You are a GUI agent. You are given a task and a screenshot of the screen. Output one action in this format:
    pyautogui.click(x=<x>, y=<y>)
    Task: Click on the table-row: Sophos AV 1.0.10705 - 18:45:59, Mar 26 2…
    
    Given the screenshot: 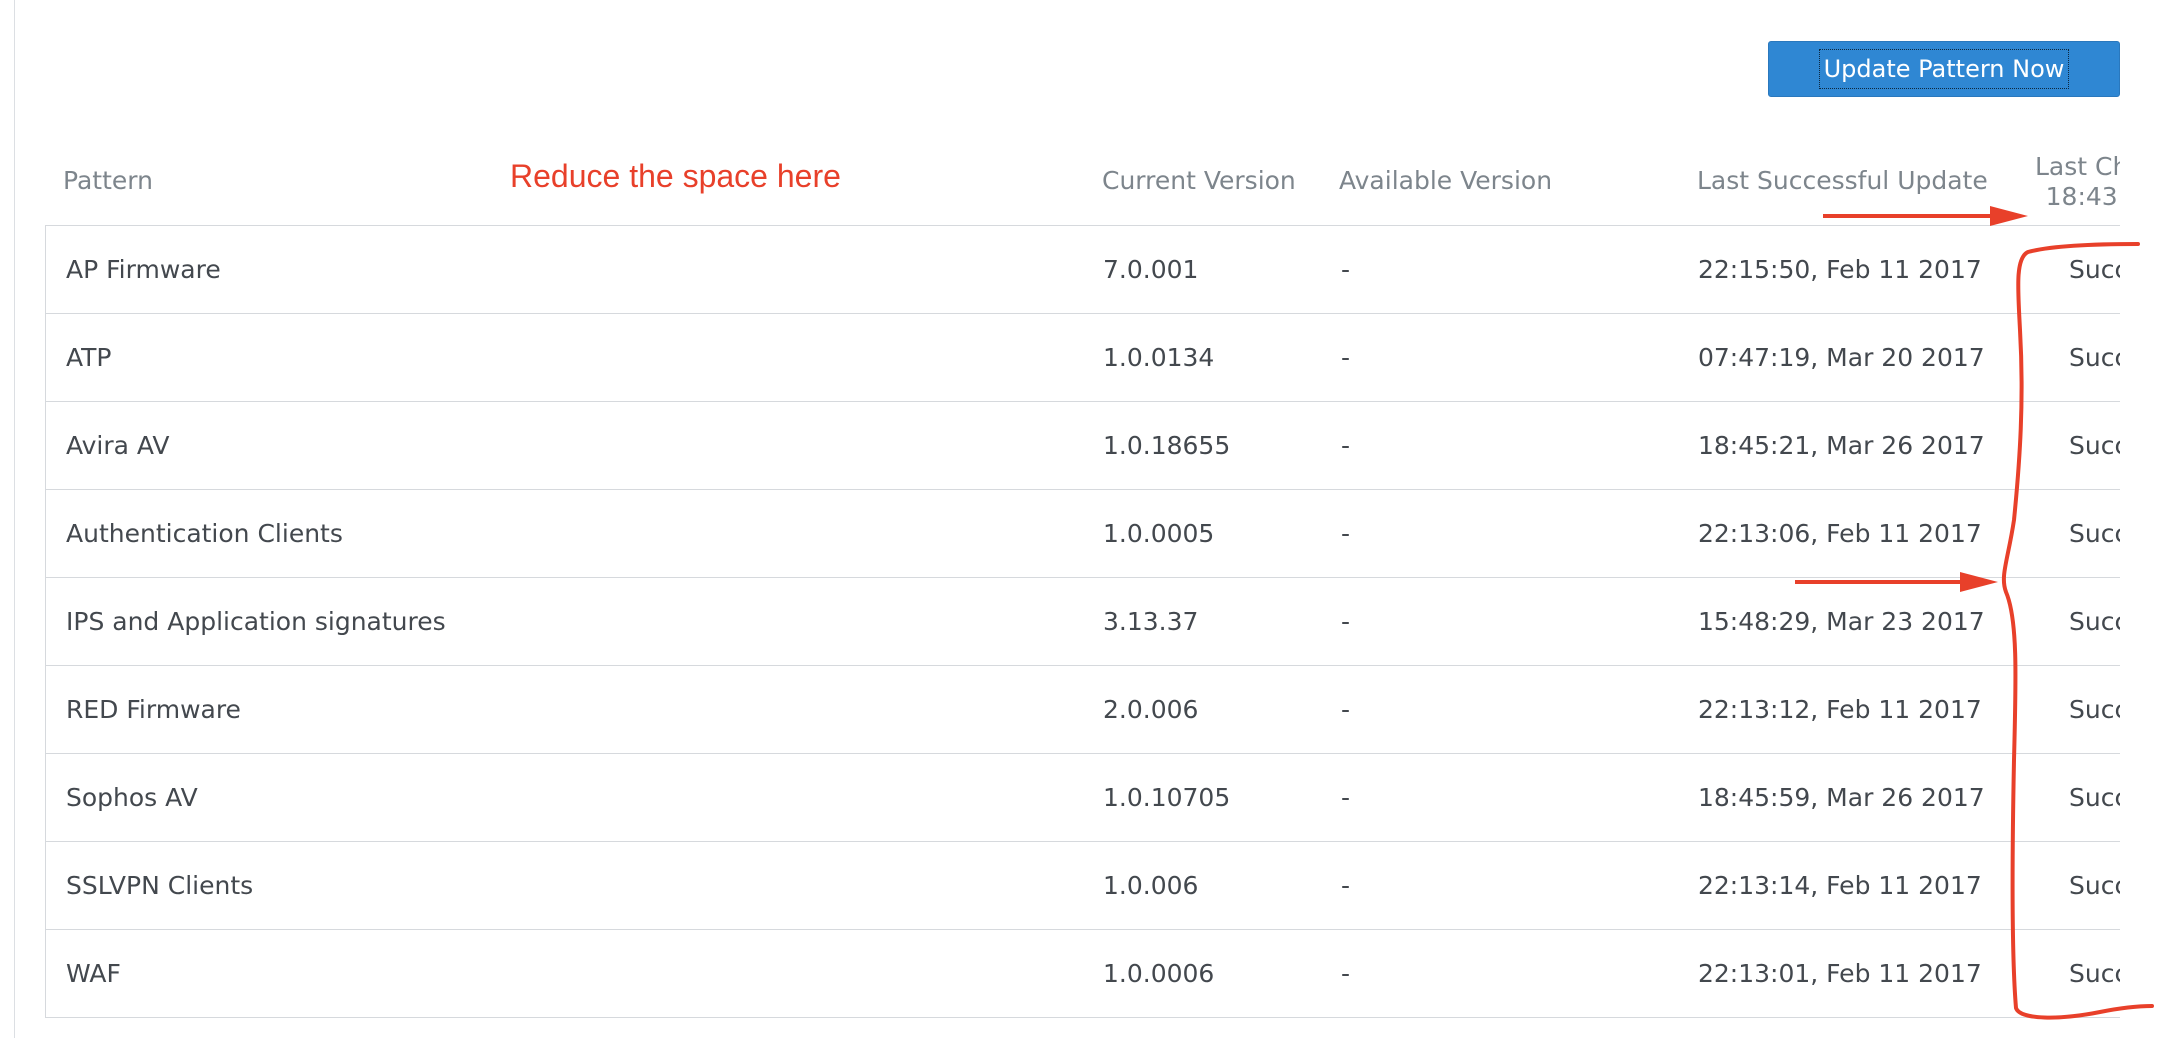 What is the action you would take?
    pyautogui.click(x=1083, y=798)
    